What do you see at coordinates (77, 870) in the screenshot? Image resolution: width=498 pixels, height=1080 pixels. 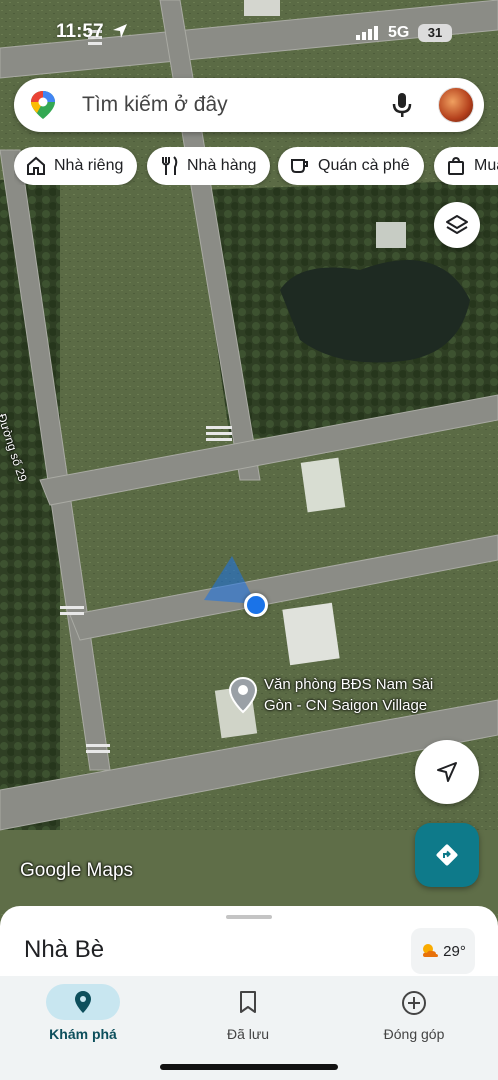 I see `google-maps-watermark: Google Maps` at bounding box center [77, 870].